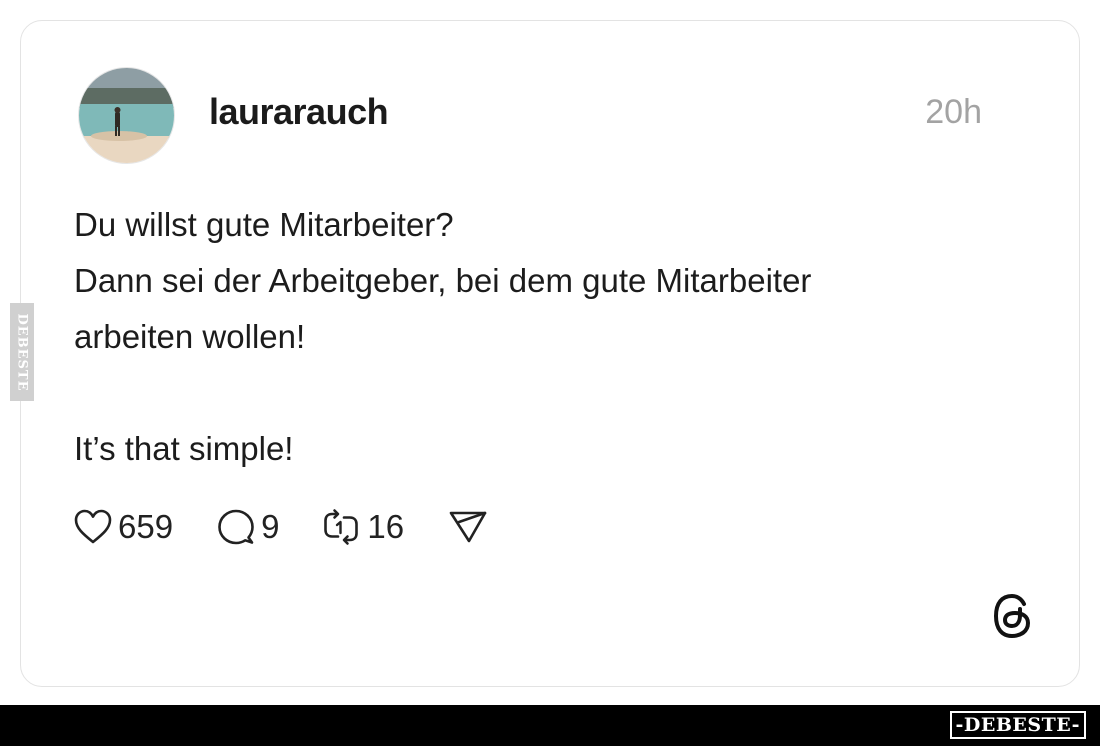 This screenshot has width=1100, height=746. I want to click on send-icon, so click(468, 527).